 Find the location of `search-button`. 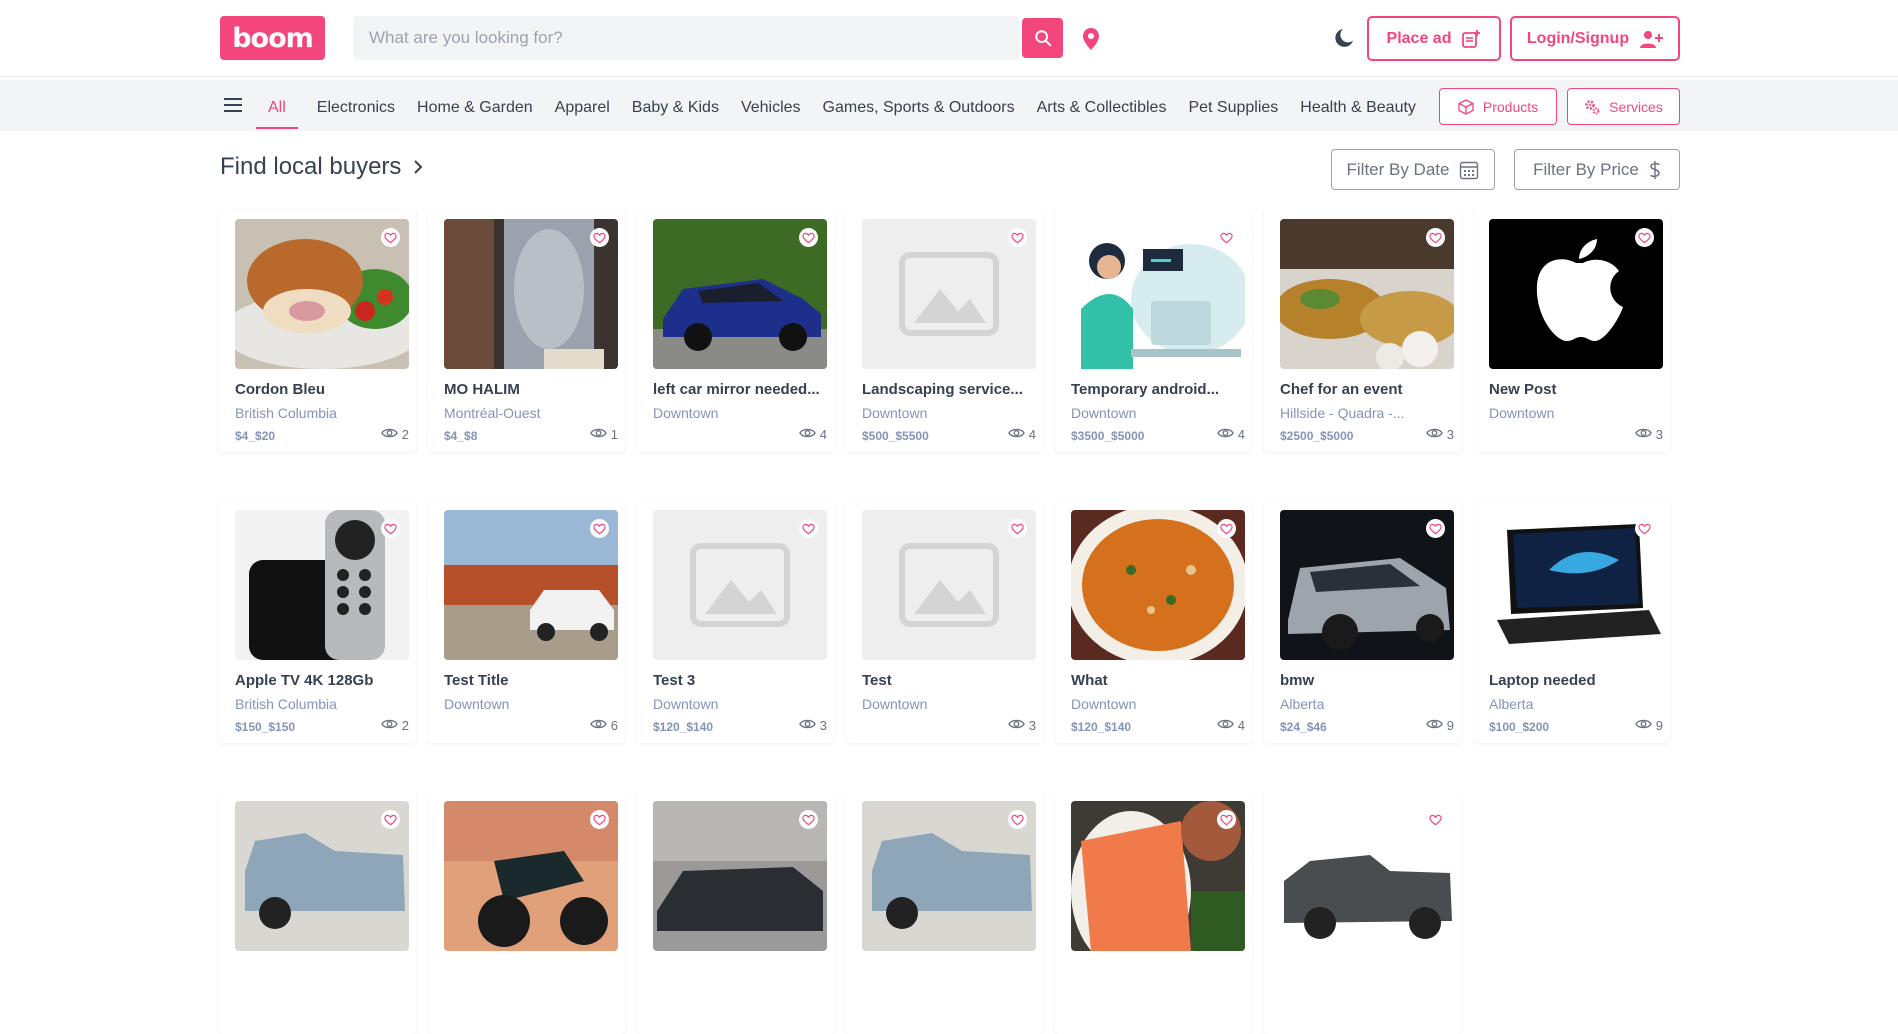

search-button is located at coordinates (1042, 38).